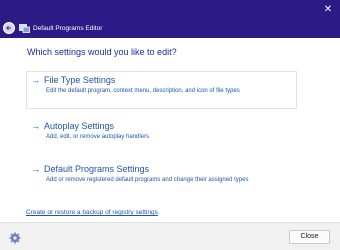 The image size is (340, 250). I want to click on option-title: Autoplay Settings, so click(79, 126).